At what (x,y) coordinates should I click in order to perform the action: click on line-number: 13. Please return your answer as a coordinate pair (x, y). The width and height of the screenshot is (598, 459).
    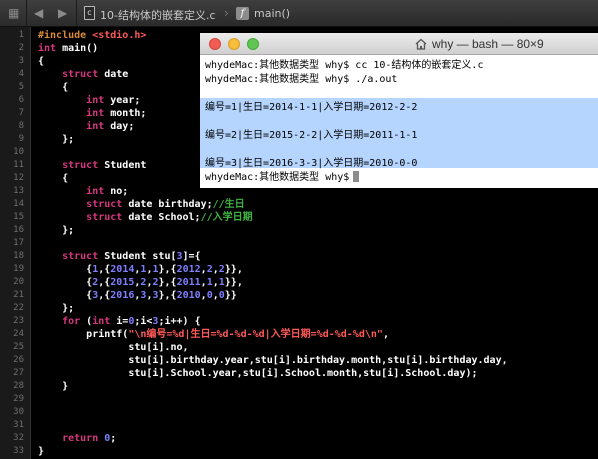
    Looking at the image, I should click on (18, 191).